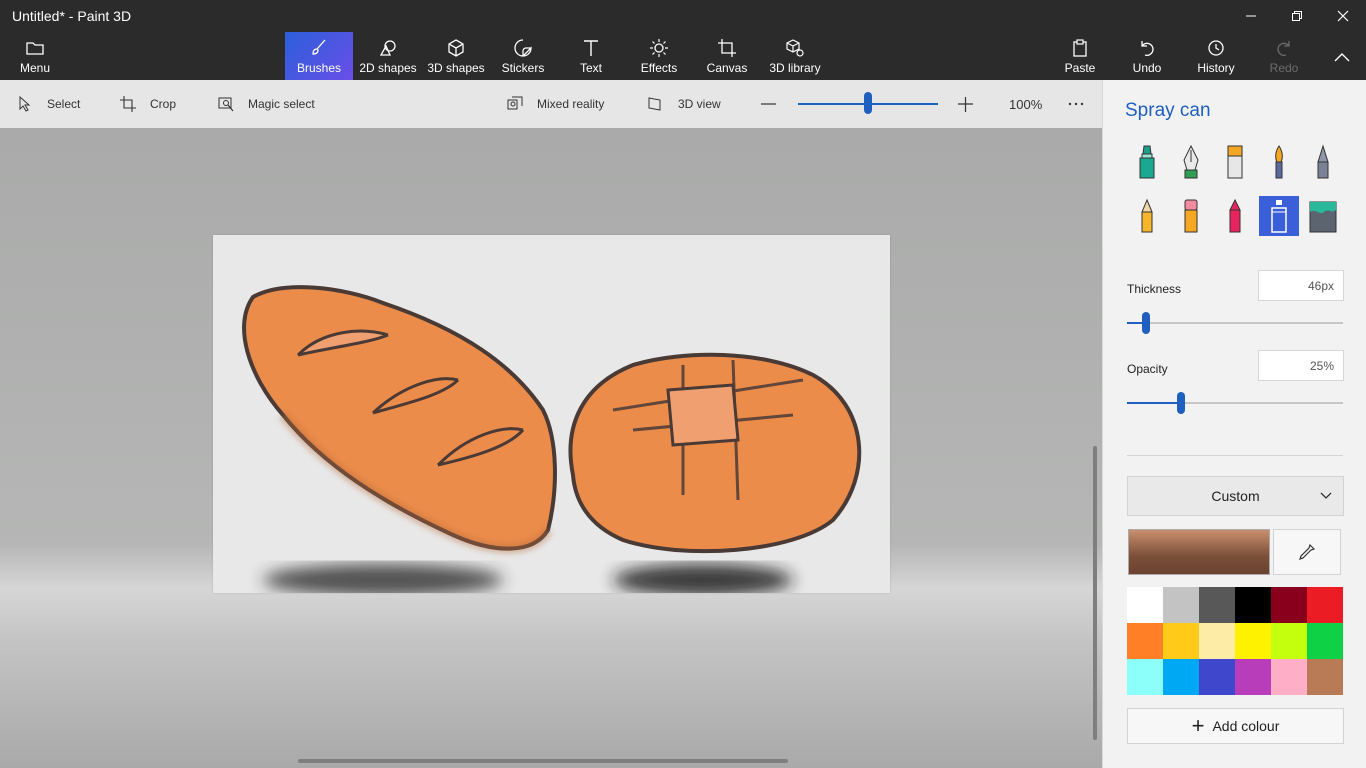 The height and width of the screenshot is (768, 1366). What do you see at coordinates (868, 103) in the screenshot?
I see `zoom-slider-thumb` at bounding box center [868, 103].